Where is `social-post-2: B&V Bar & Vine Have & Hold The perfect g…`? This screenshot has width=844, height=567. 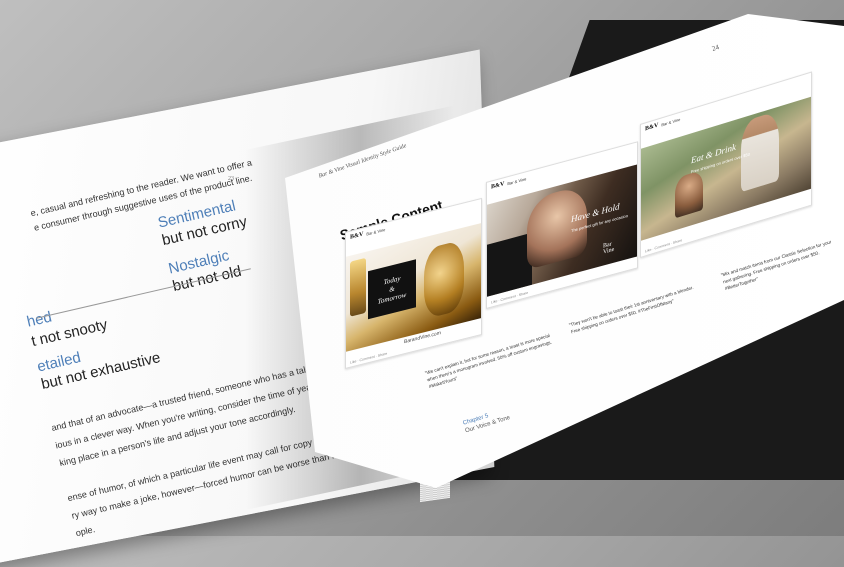
social-post-2: B&V Bar & Vine Have & Hold The perfect g… is located at coordinates (562, 225).